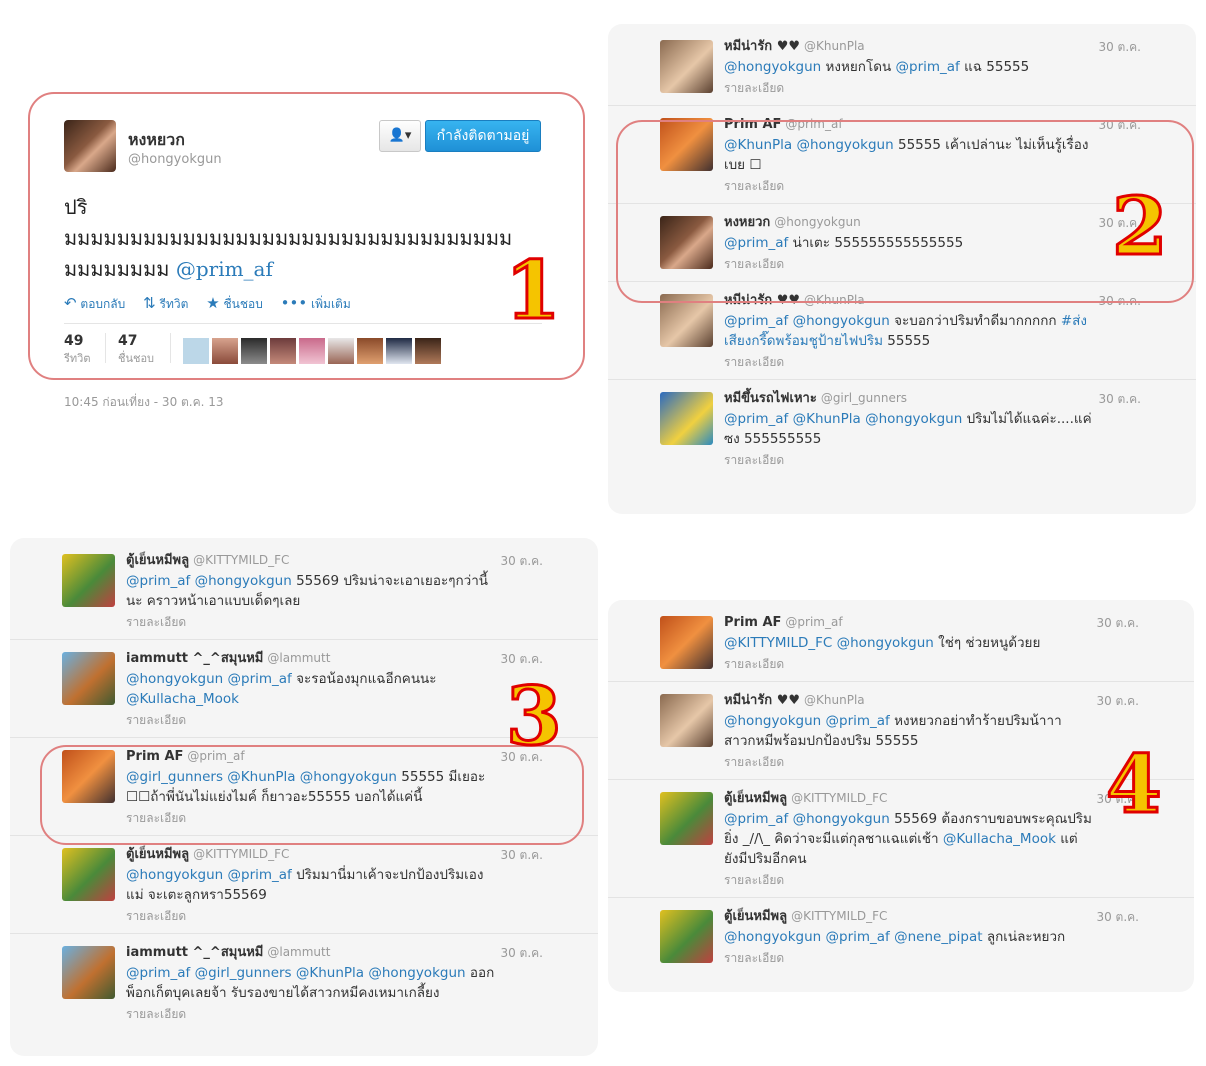 Image resolution: width=1206 pixels, height=1066 pixels. Describe the element at coordinates (834, 700) in the screenshot. I see `author-handle: @KhunPla` at that location.